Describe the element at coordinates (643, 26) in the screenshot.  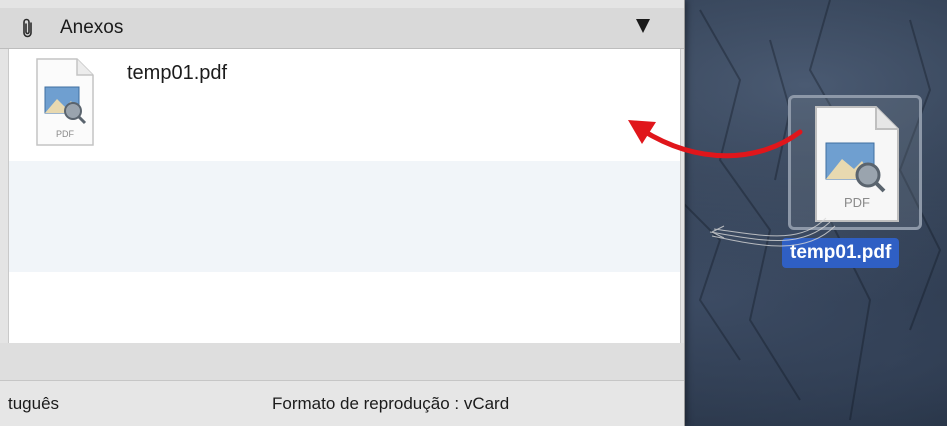
I see `collapse-triangle-icon` at that location.